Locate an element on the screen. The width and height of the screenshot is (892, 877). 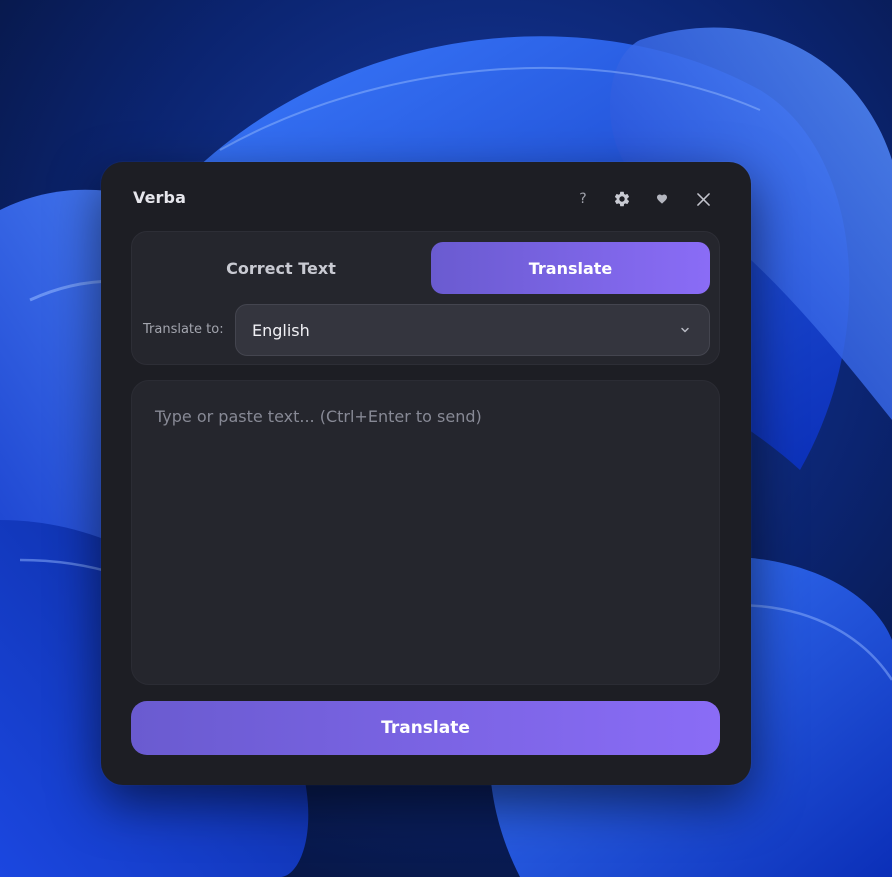
app-title: Verba is located at coordinates (159, 197).